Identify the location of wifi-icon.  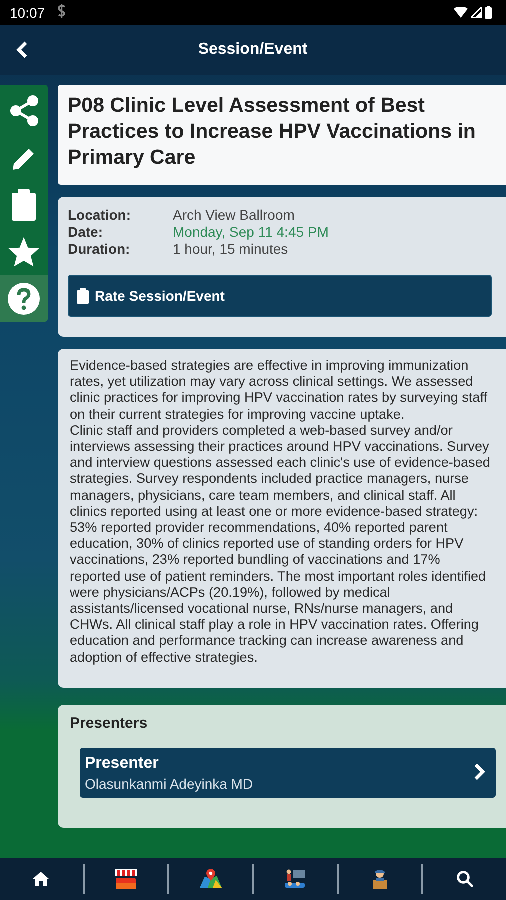
(461, 12).